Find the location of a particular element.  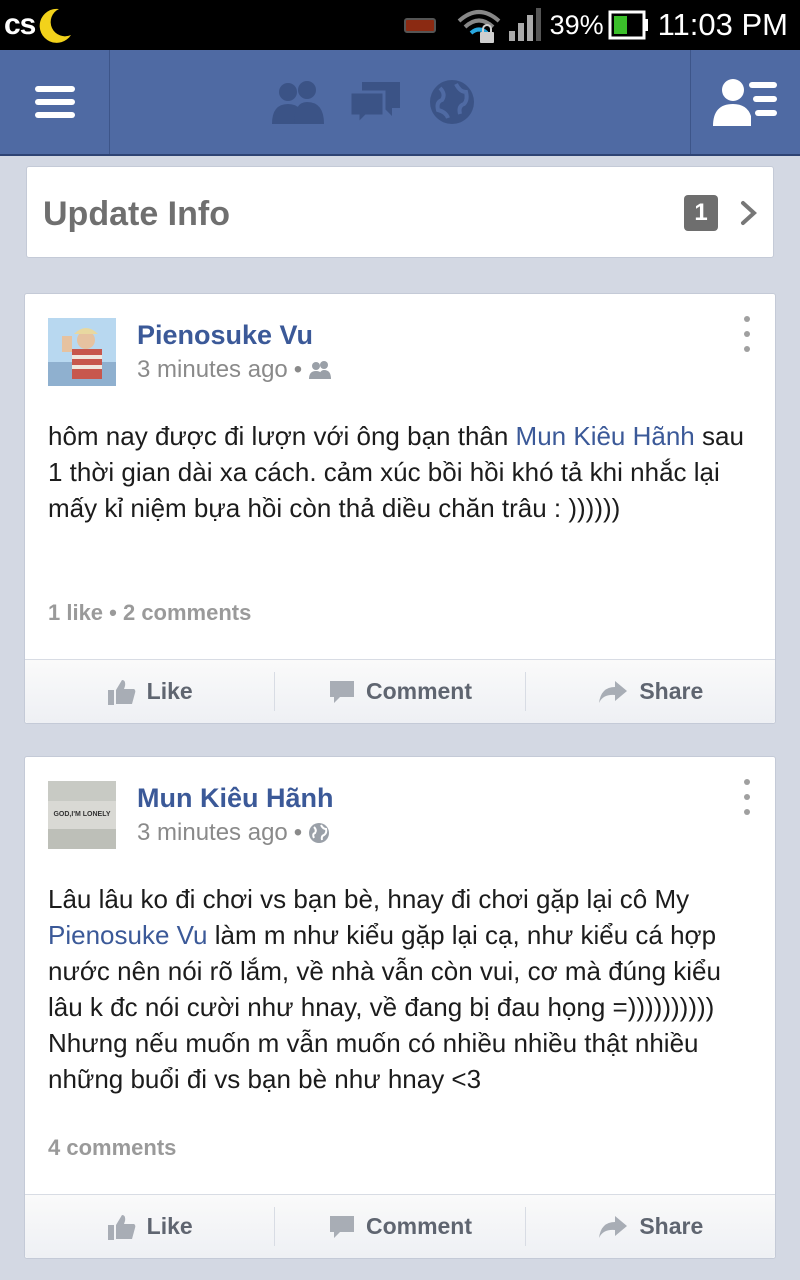

post-author-name: Mun Kiêu Hãnh is located at coordinates (235, 798).